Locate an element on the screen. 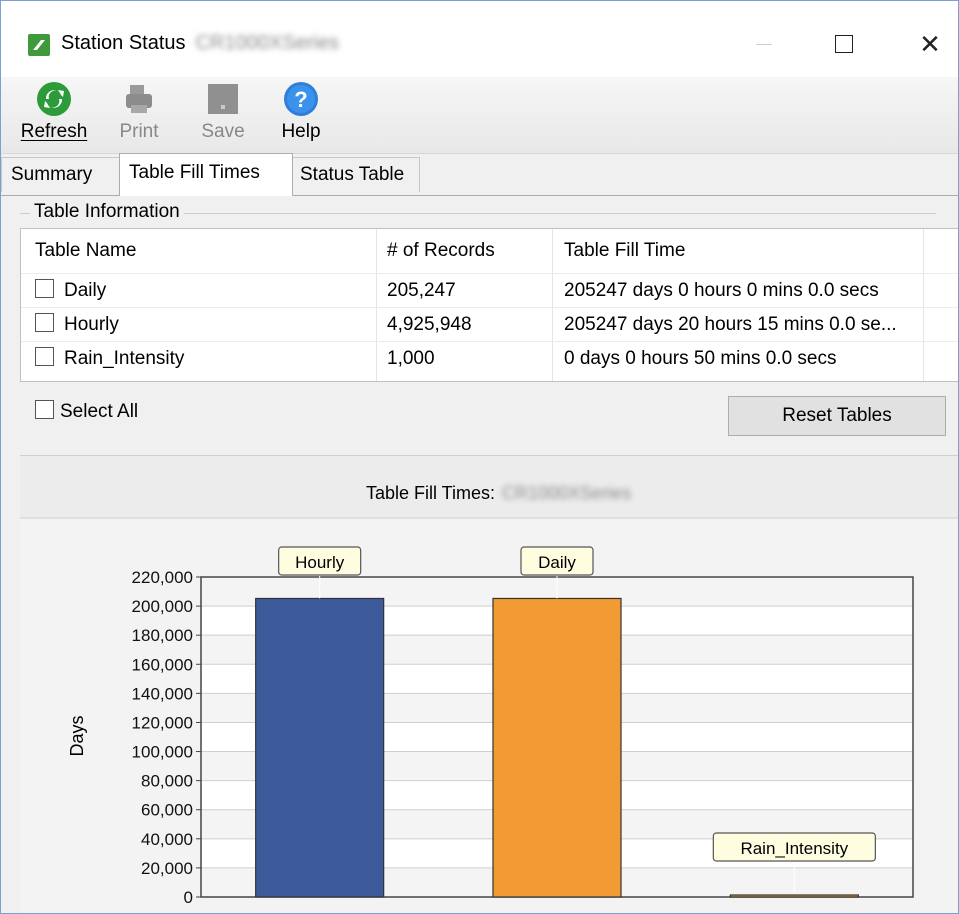 The height and width of the screenshot is (914, 959). select-all-box is located at coordinates (44, 410).